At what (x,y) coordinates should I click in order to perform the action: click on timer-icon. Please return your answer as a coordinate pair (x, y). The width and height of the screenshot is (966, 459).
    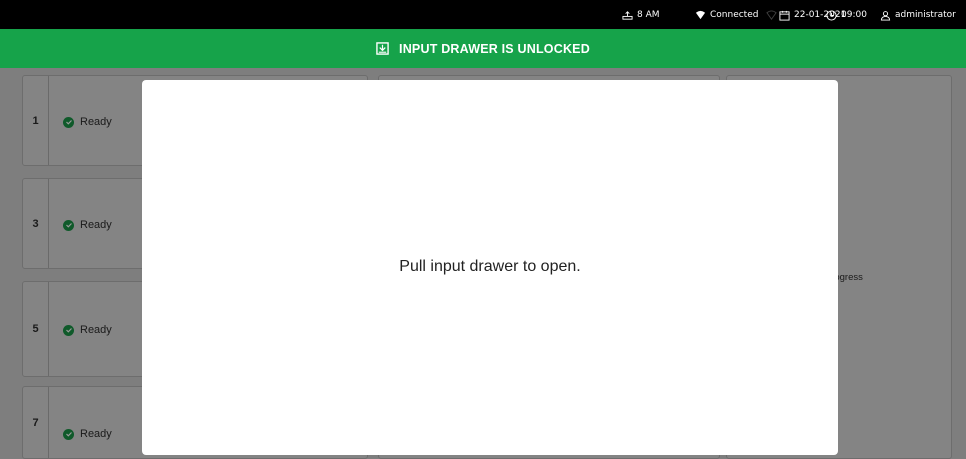
    Looking at the image, I should click on (627, 15).